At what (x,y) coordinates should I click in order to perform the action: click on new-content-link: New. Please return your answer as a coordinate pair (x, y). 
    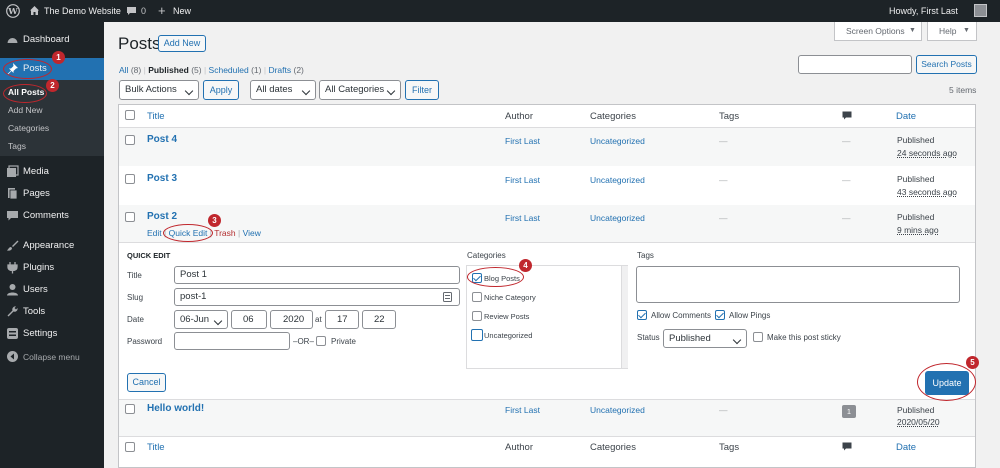
    Looking at the image, I should click on (182, 11).